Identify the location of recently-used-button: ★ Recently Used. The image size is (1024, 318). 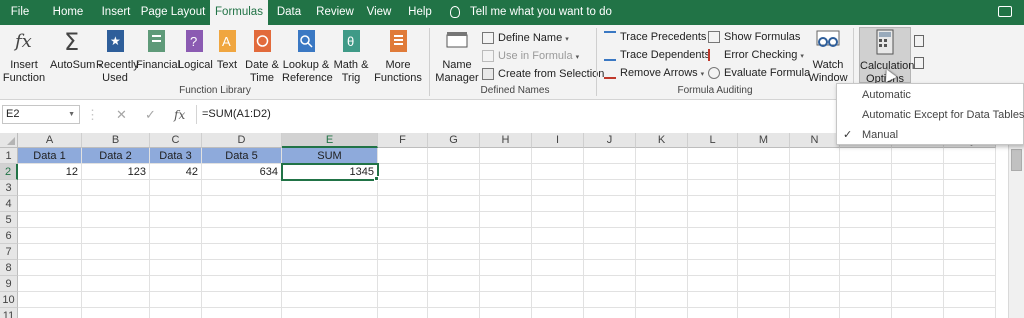
(117, 57).